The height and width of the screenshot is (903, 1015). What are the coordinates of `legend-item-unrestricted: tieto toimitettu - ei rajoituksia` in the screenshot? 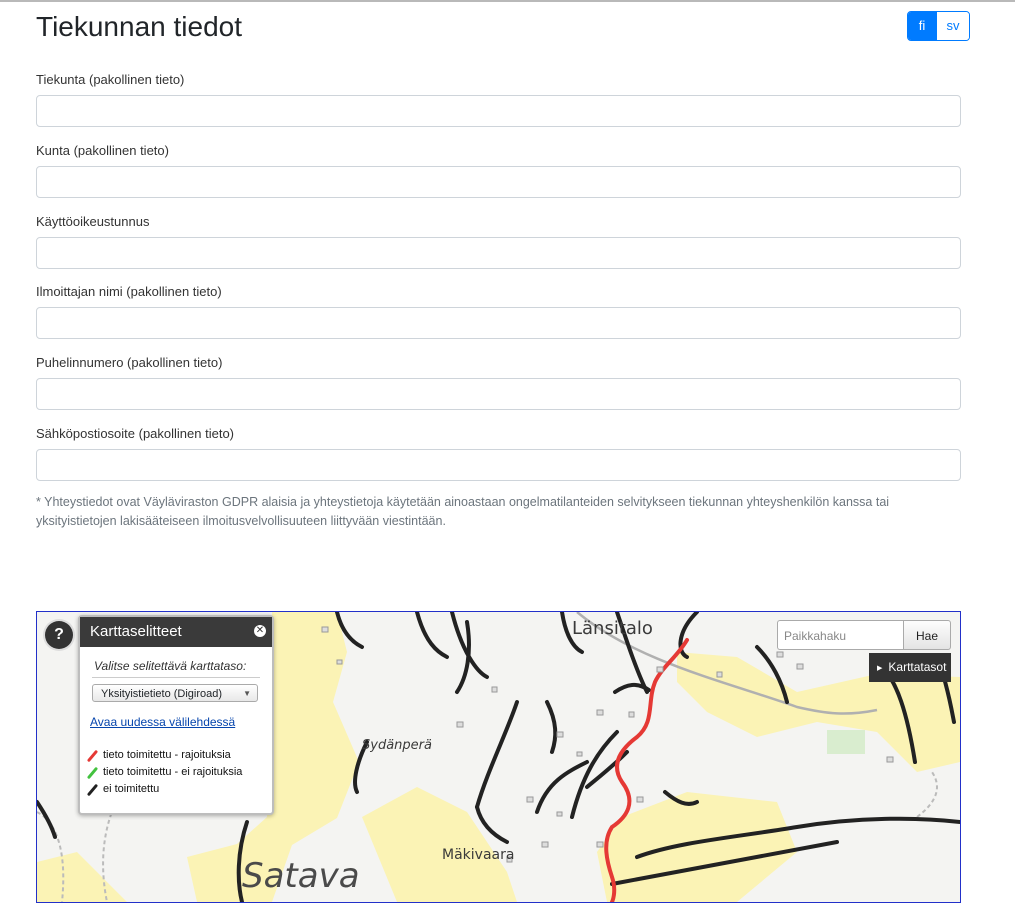 It's located at (179, 772).